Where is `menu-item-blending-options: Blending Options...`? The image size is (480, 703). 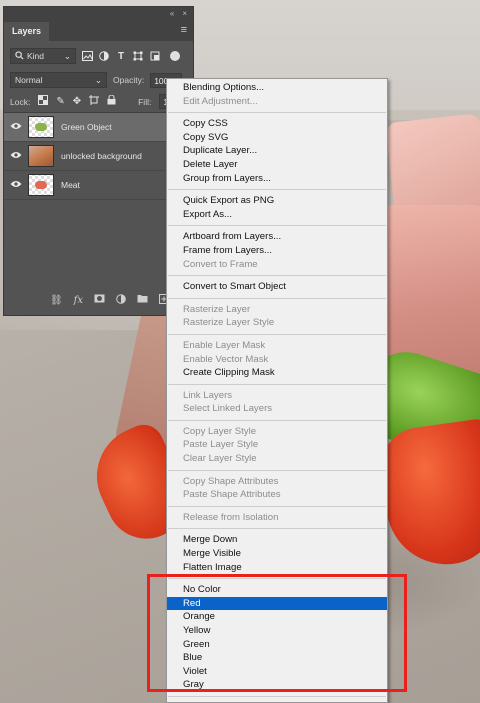
menu-item-blending-options: Blending Options... is located at coordinates (277, 88).